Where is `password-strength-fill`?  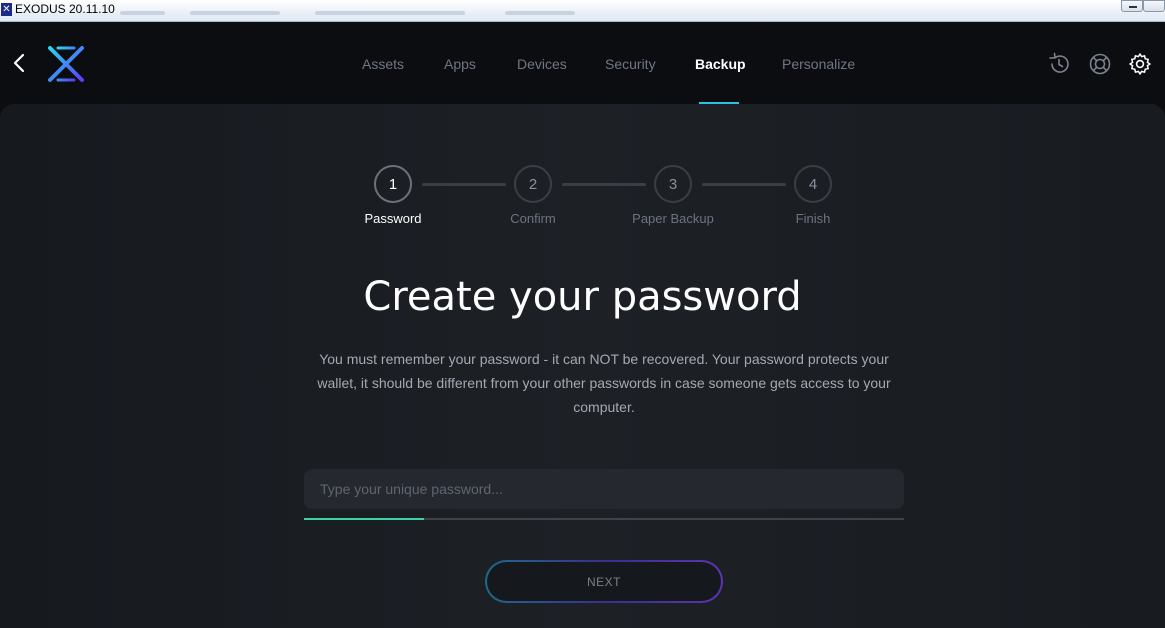 password-strength-fill is located at coordinates (364, 519).